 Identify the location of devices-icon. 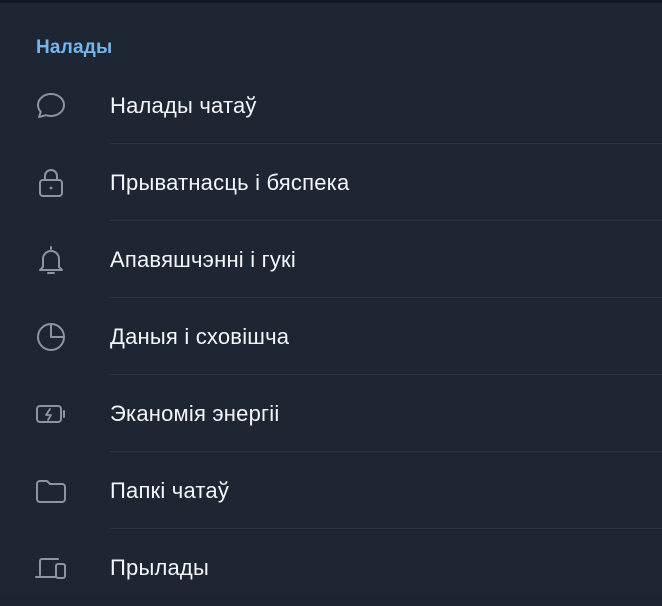
(51, 568).